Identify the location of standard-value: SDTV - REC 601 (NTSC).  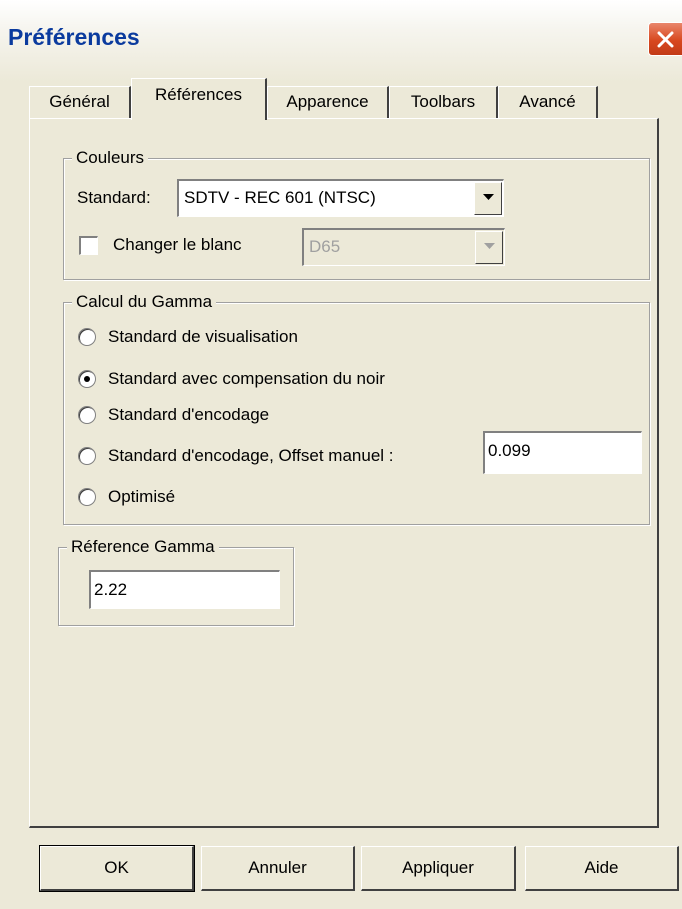
(280, 197).